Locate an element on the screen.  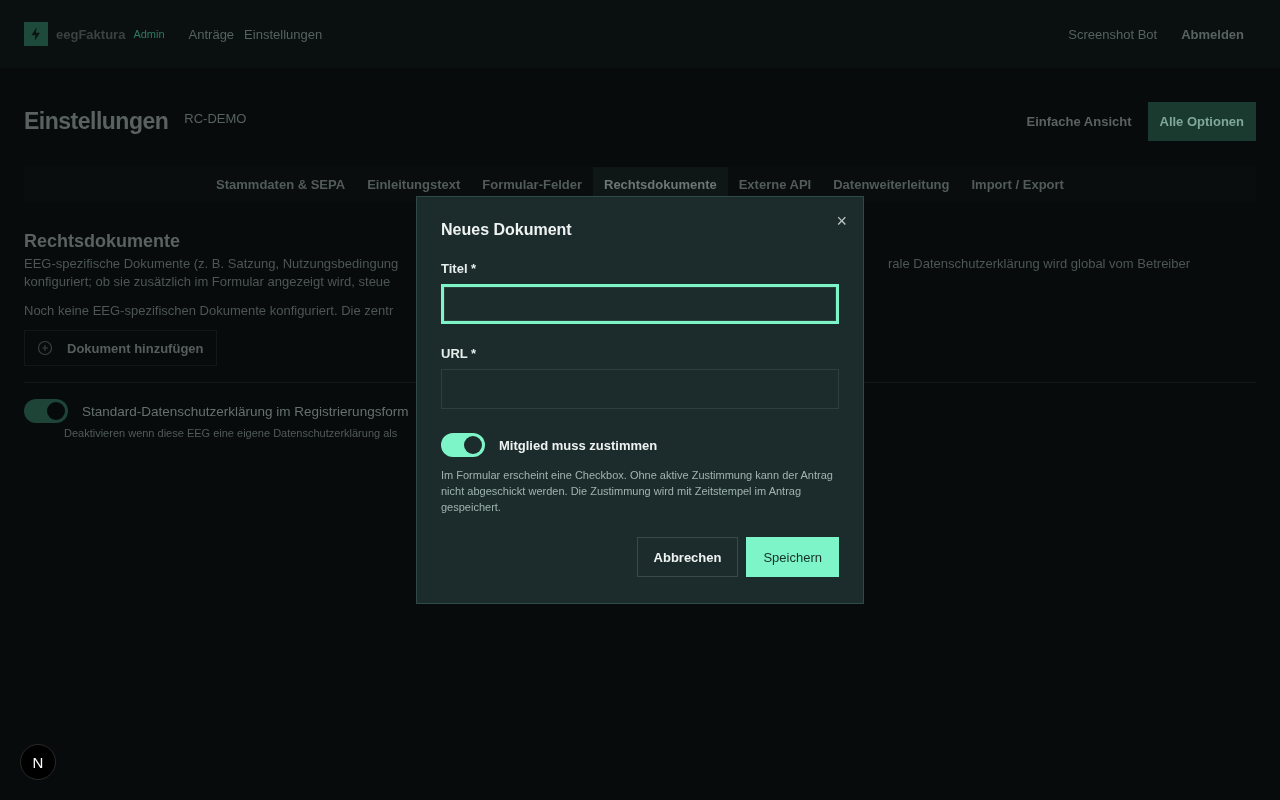
tab: Datenweiterleitung is located at coordinates (891, 184).